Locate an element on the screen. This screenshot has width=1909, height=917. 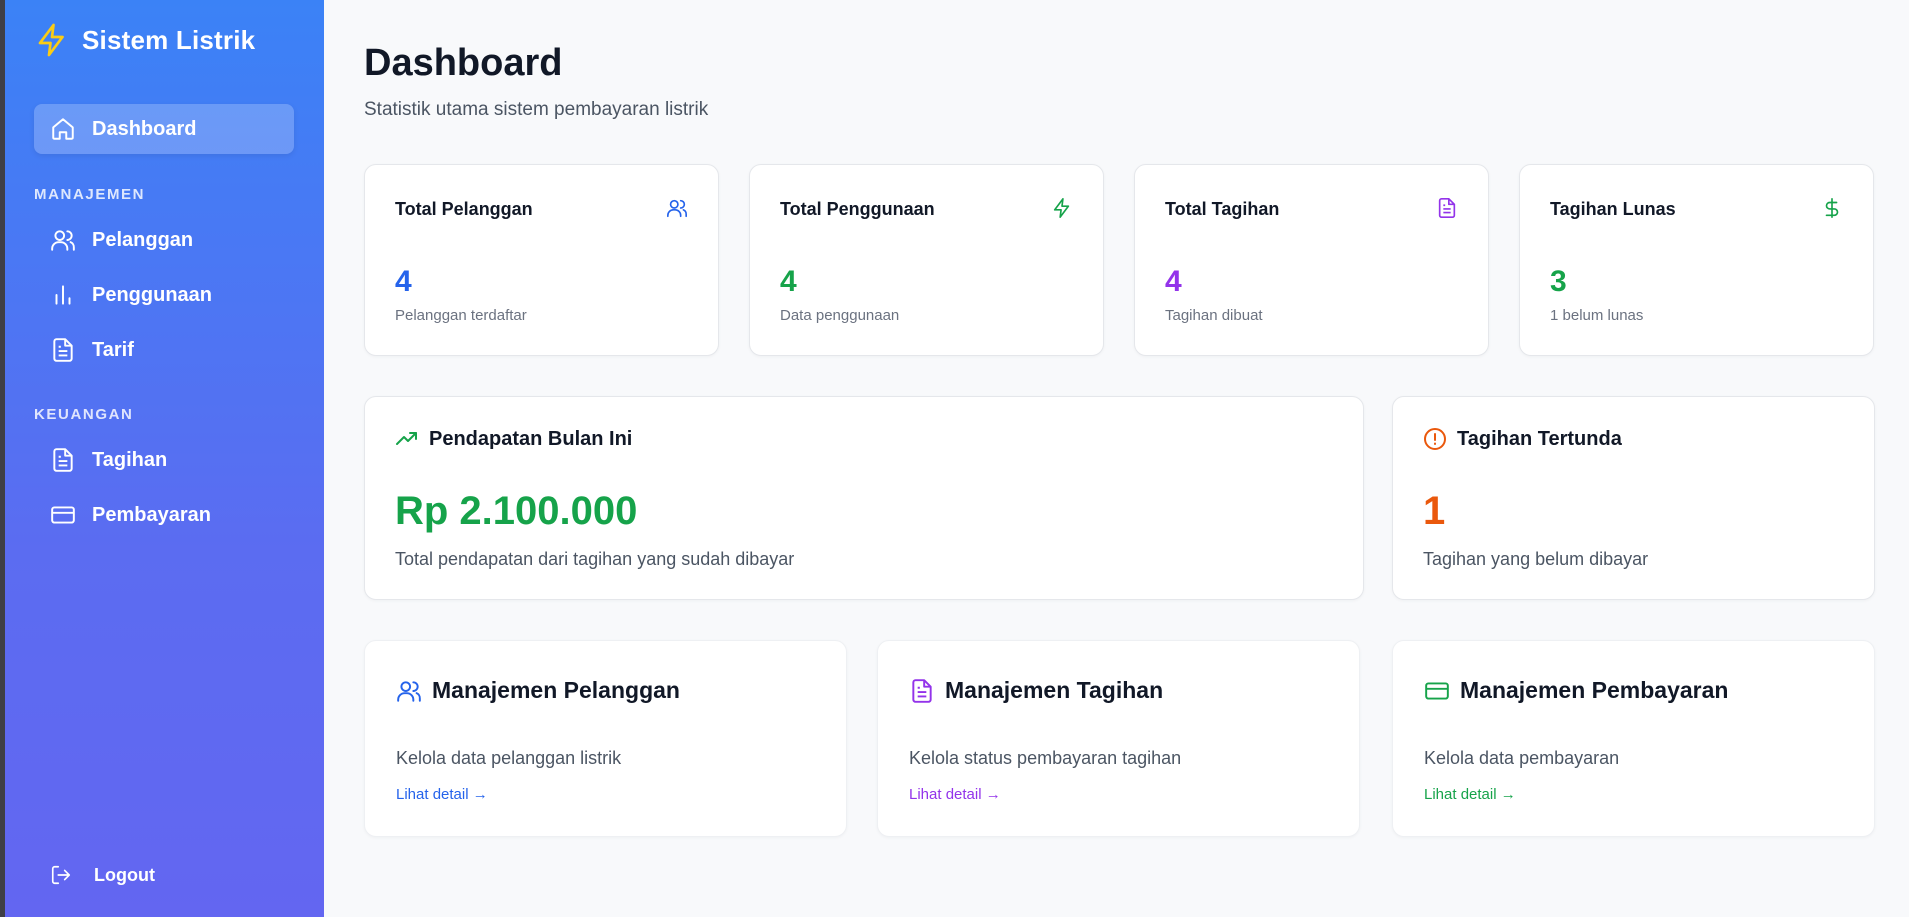
sidebar-item-label: Dashboard is located at coordinates (144, 128).